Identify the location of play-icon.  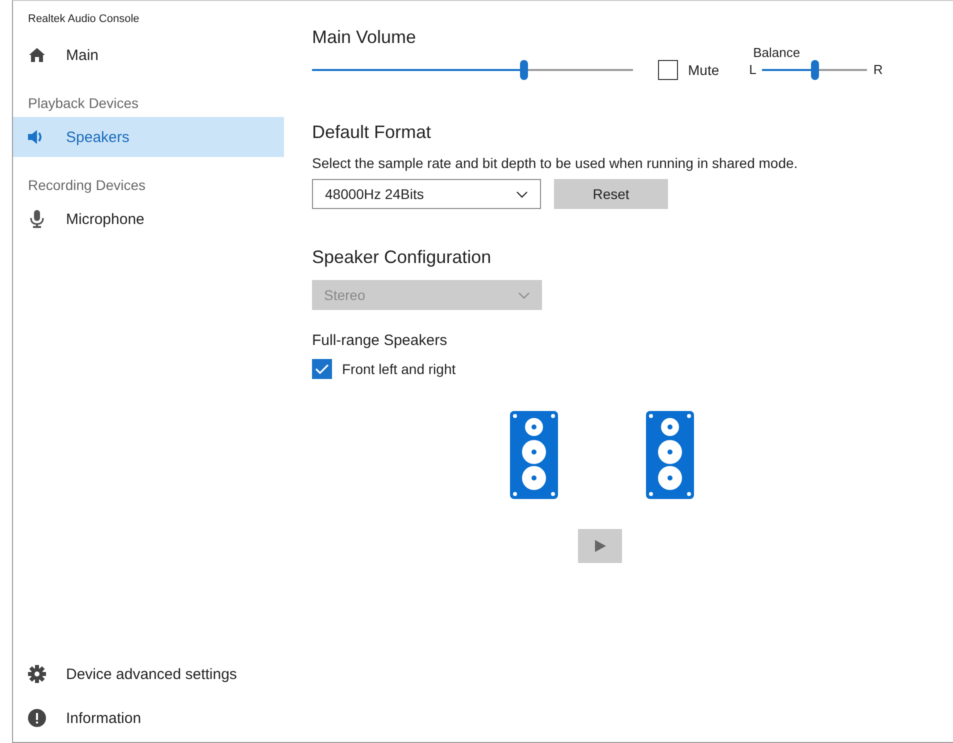
(600, 546).